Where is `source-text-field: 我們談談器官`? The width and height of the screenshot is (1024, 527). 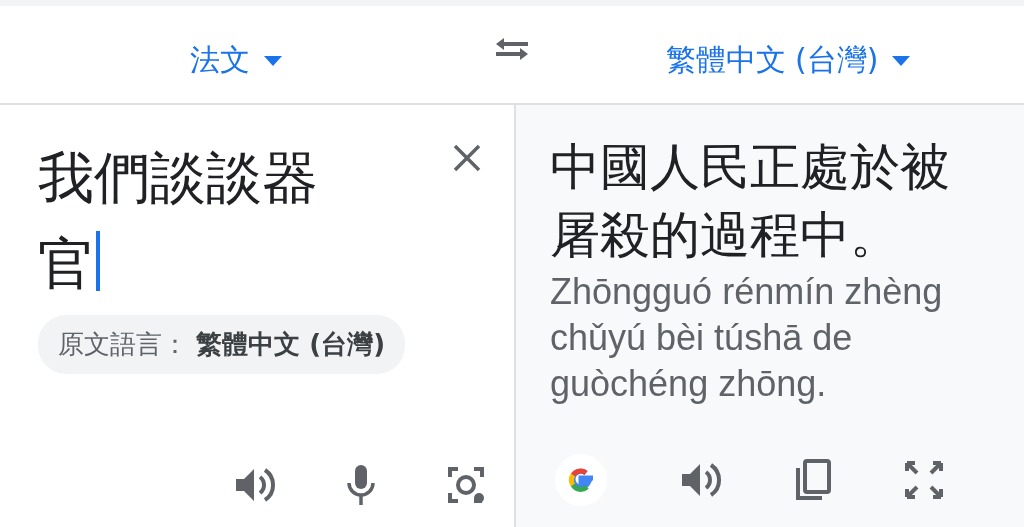 source-text-field: 我們談談器官 is located at coordinates (198, 221).